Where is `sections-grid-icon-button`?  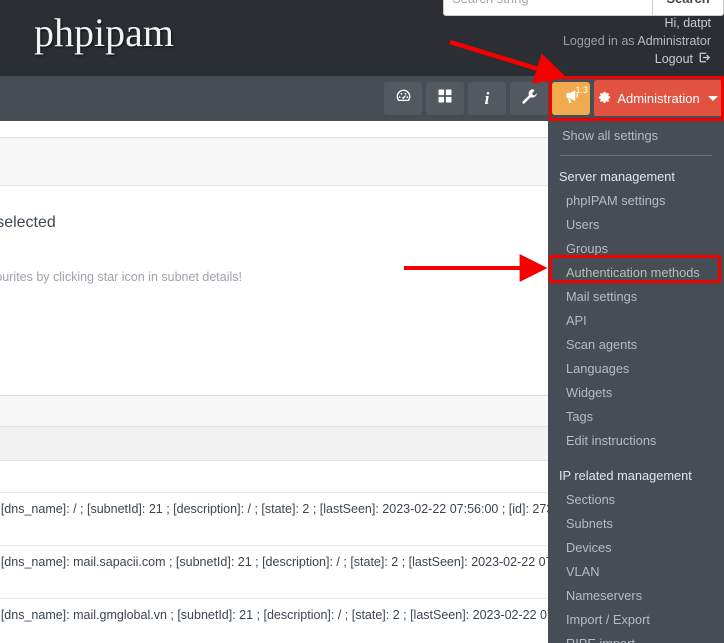 sections-grid-icon-button is located at coordinates (445, 98).